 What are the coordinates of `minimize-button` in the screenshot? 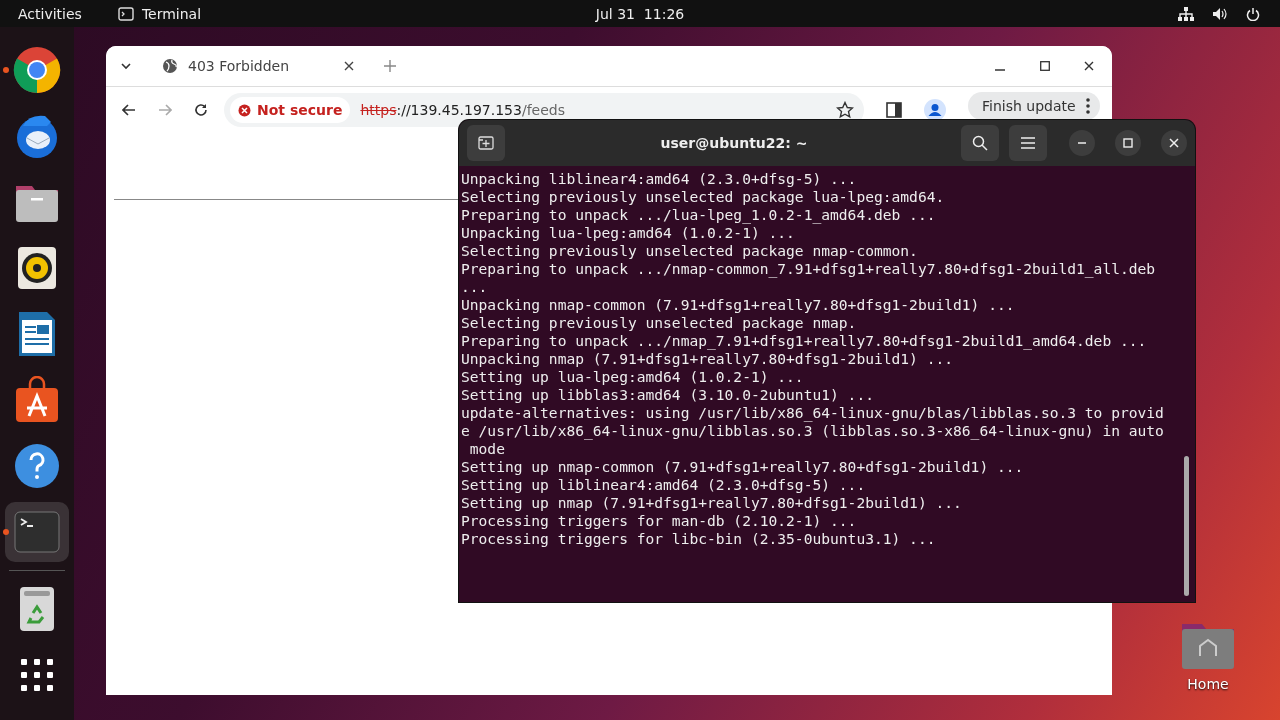 It's located at (1082, 143).